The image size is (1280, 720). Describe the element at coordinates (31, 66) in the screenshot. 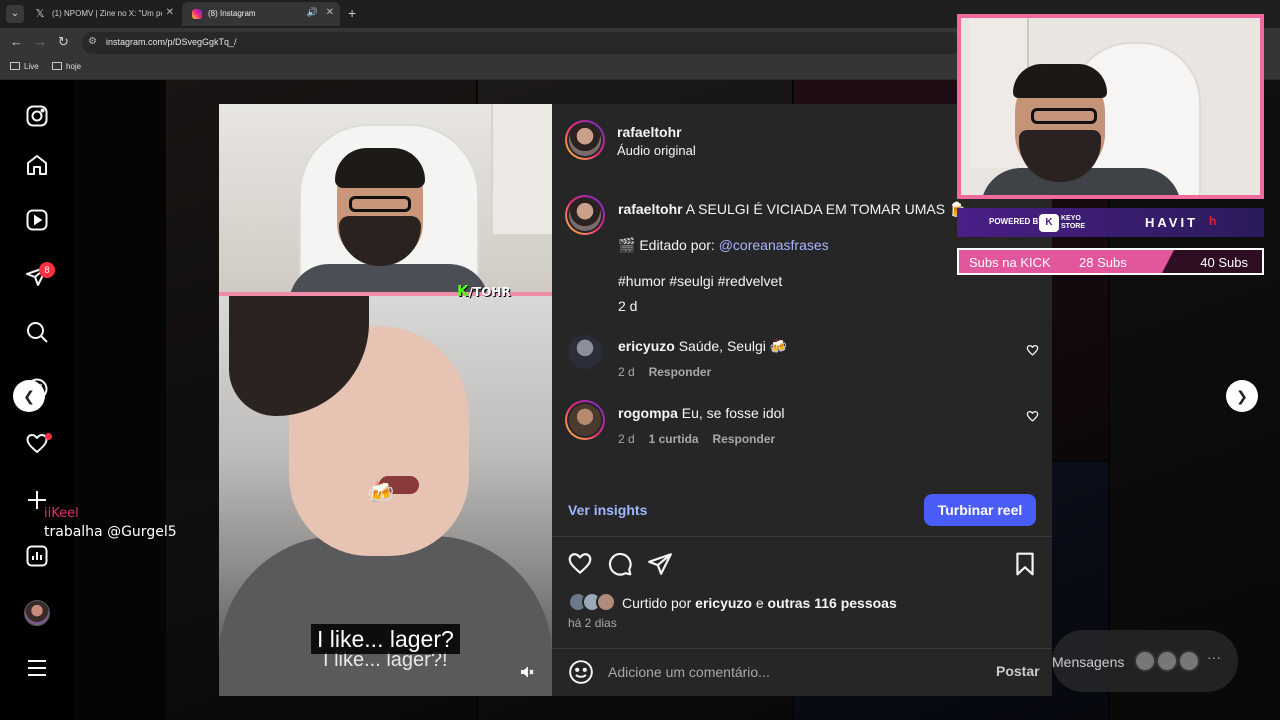

I see `bookmark-label: Live` at that location.